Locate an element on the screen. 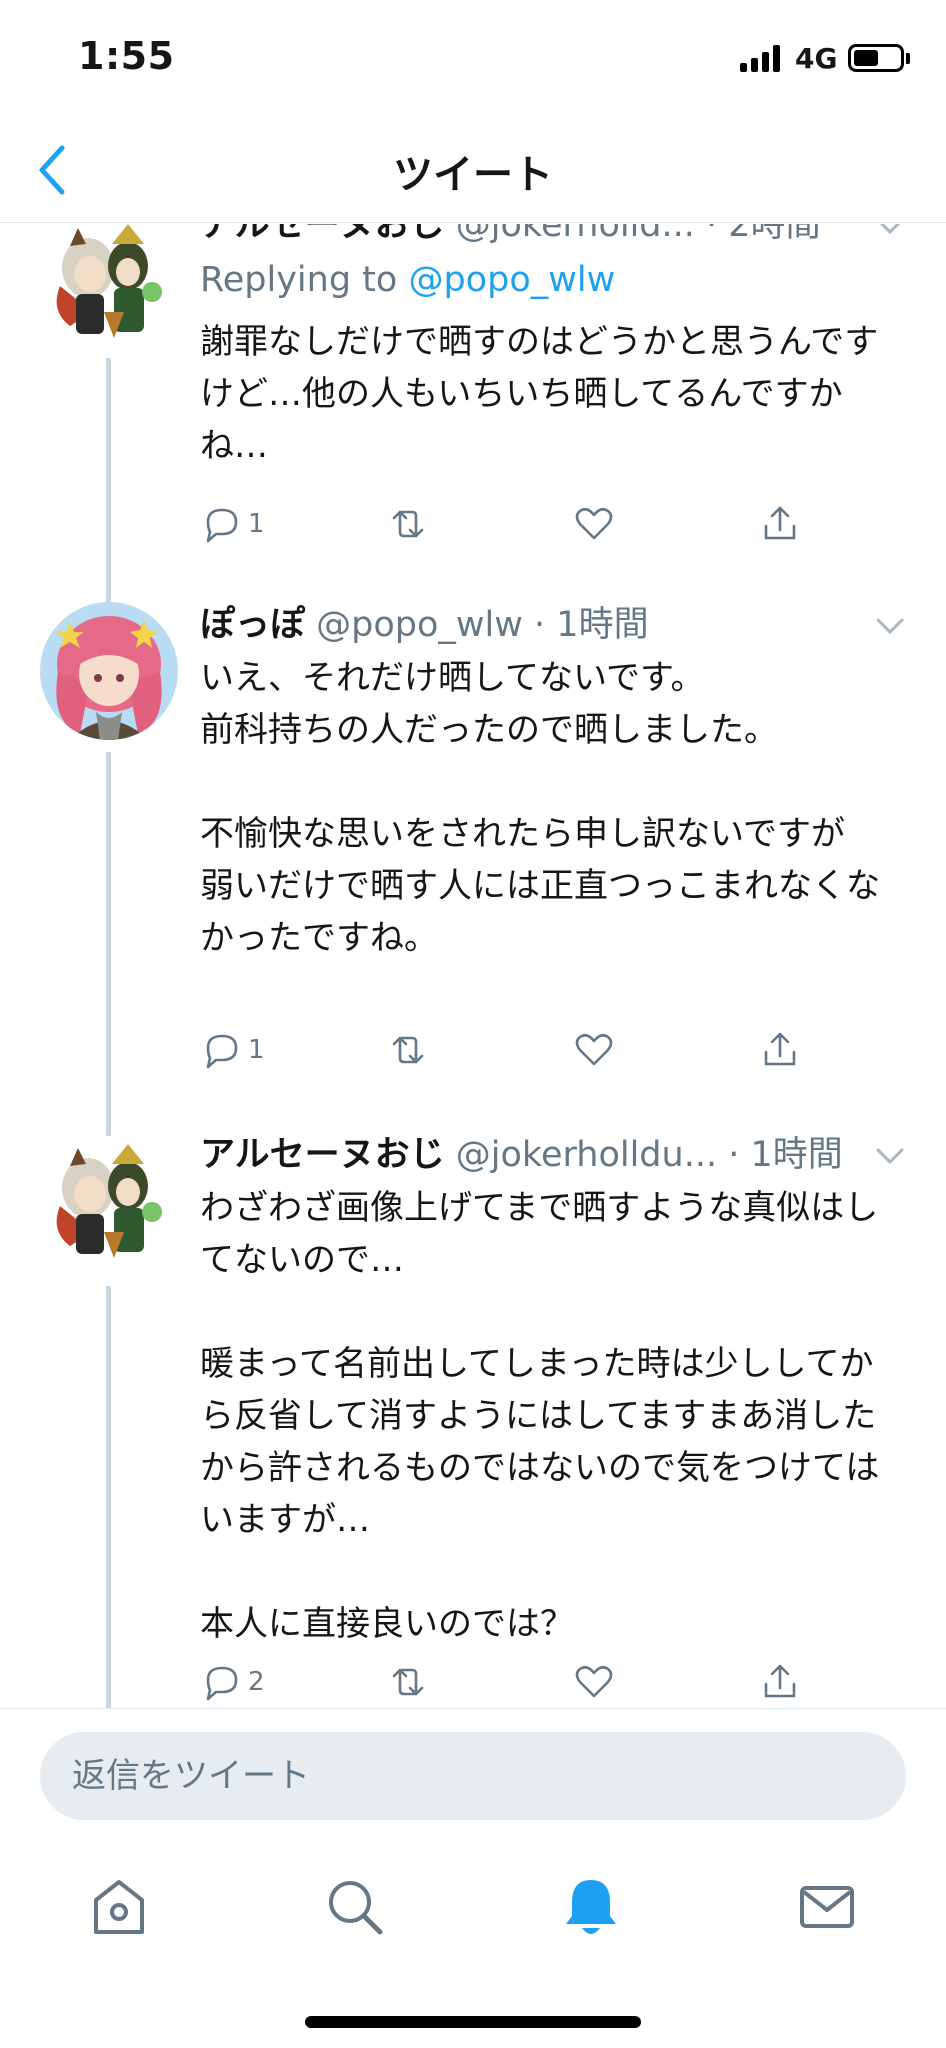 Image resolution: width=946 pixels, height=2048 pixels. replying-handle: @popo_wlw is located at coordinates (511, 280).